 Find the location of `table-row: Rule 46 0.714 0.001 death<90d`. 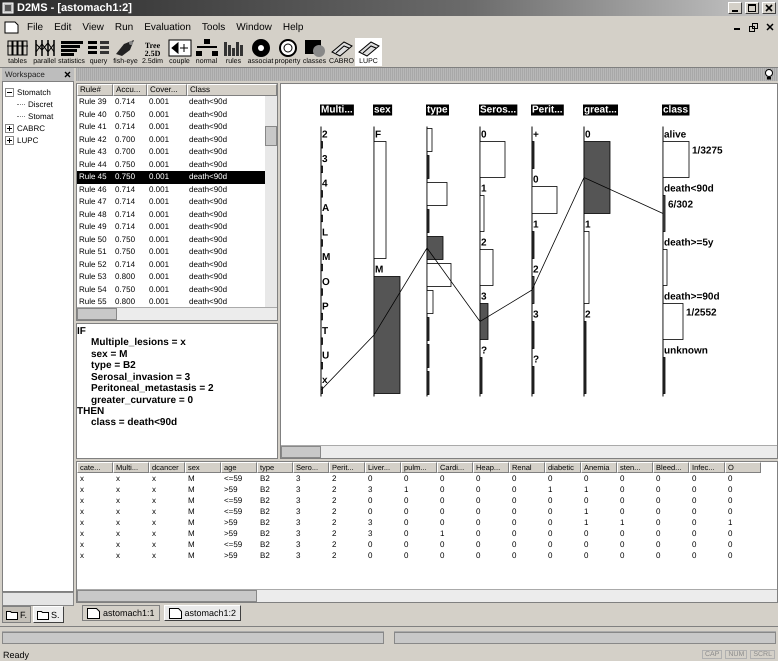

table-row: Rule 46 0.714 0.001 death<90d is located at coordinates (171, 190).